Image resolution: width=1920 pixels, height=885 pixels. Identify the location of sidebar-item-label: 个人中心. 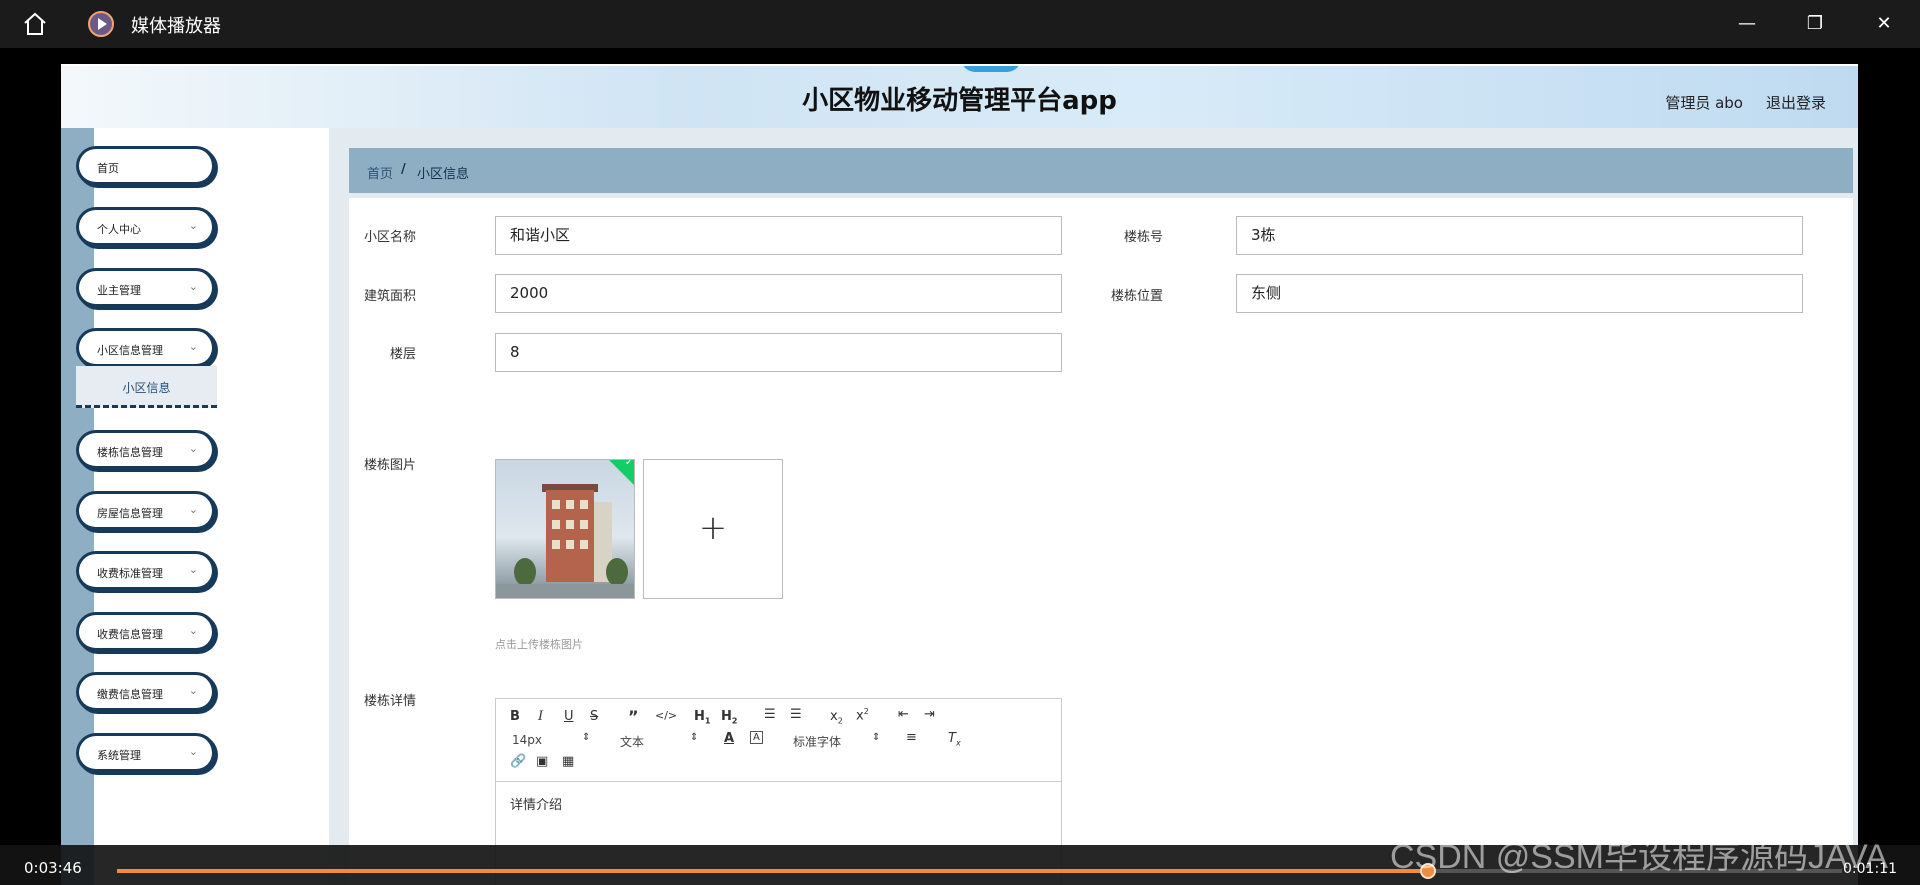
(119, 229).